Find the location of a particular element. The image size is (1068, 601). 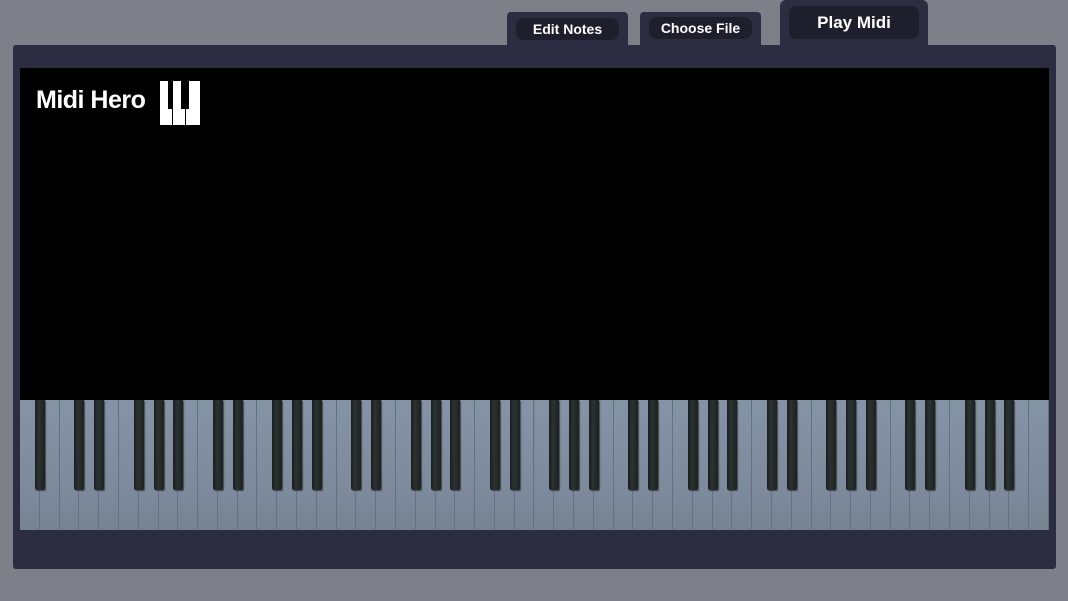

play-midi-button: Play Midi is located at coordinates (854, 22).